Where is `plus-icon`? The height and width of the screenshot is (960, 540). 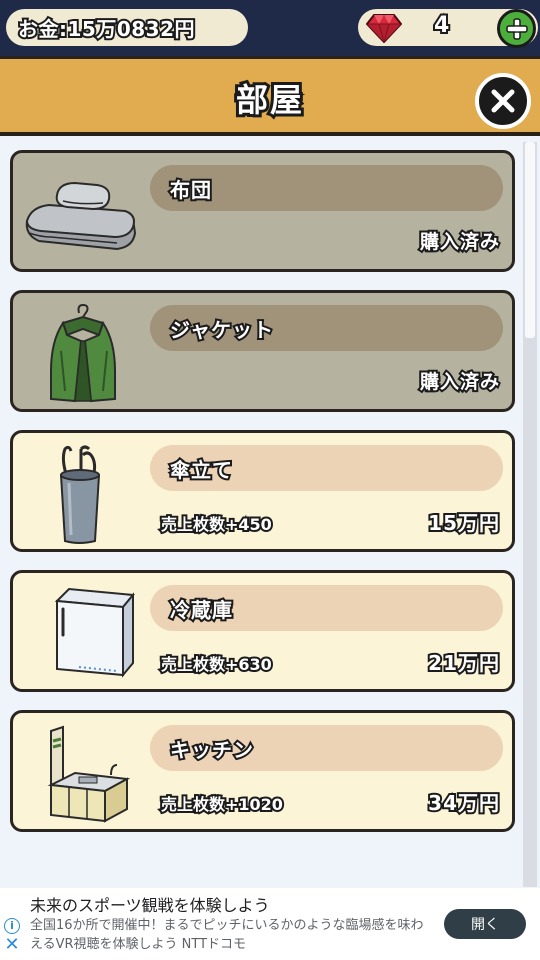
plus-icon is located at coordinates (516, 28).